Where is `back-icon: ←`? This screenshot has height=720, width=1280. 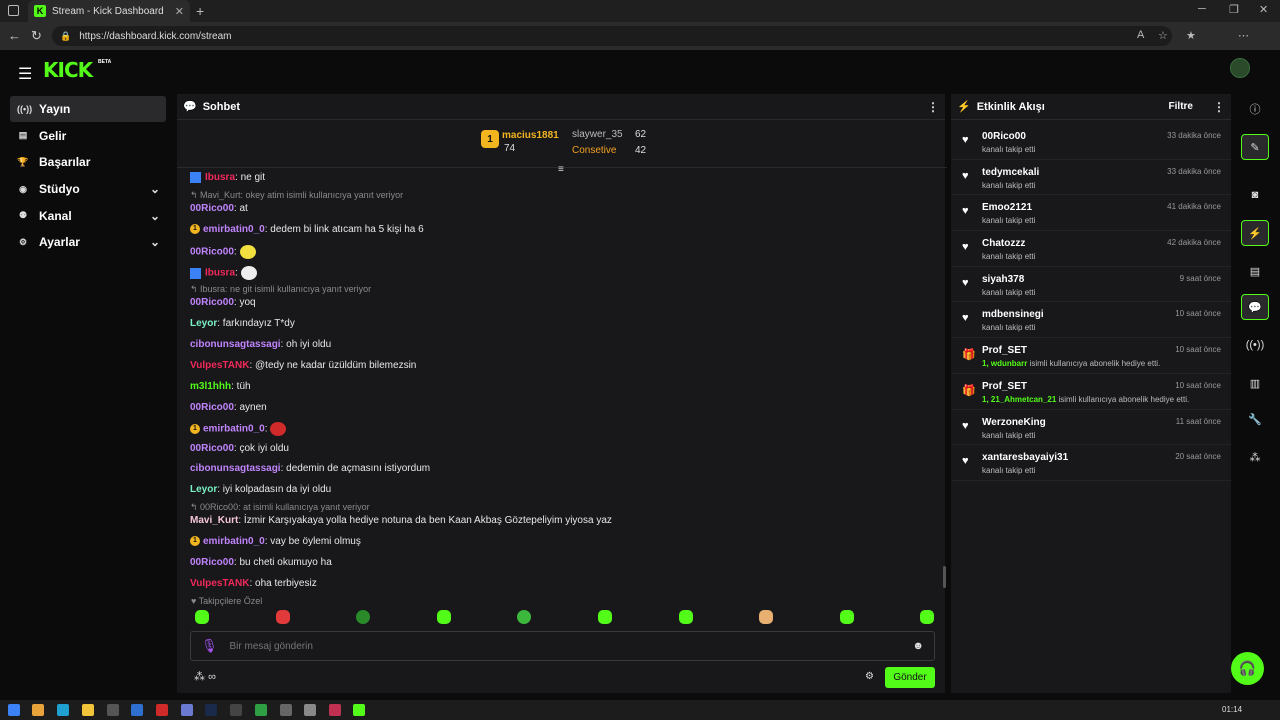
back-icon: ← is located at coordinates (14, 35).